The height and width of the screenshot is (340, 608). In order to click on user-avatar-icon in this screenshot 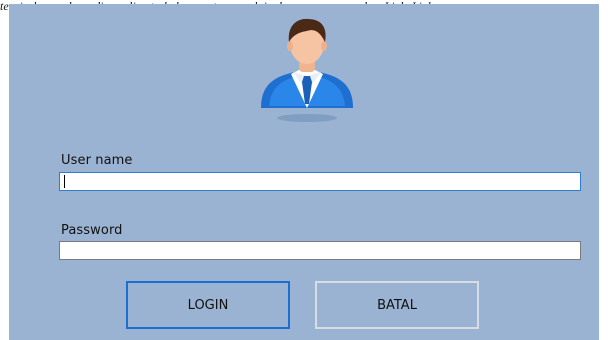, I will do `click(307, 70)`.